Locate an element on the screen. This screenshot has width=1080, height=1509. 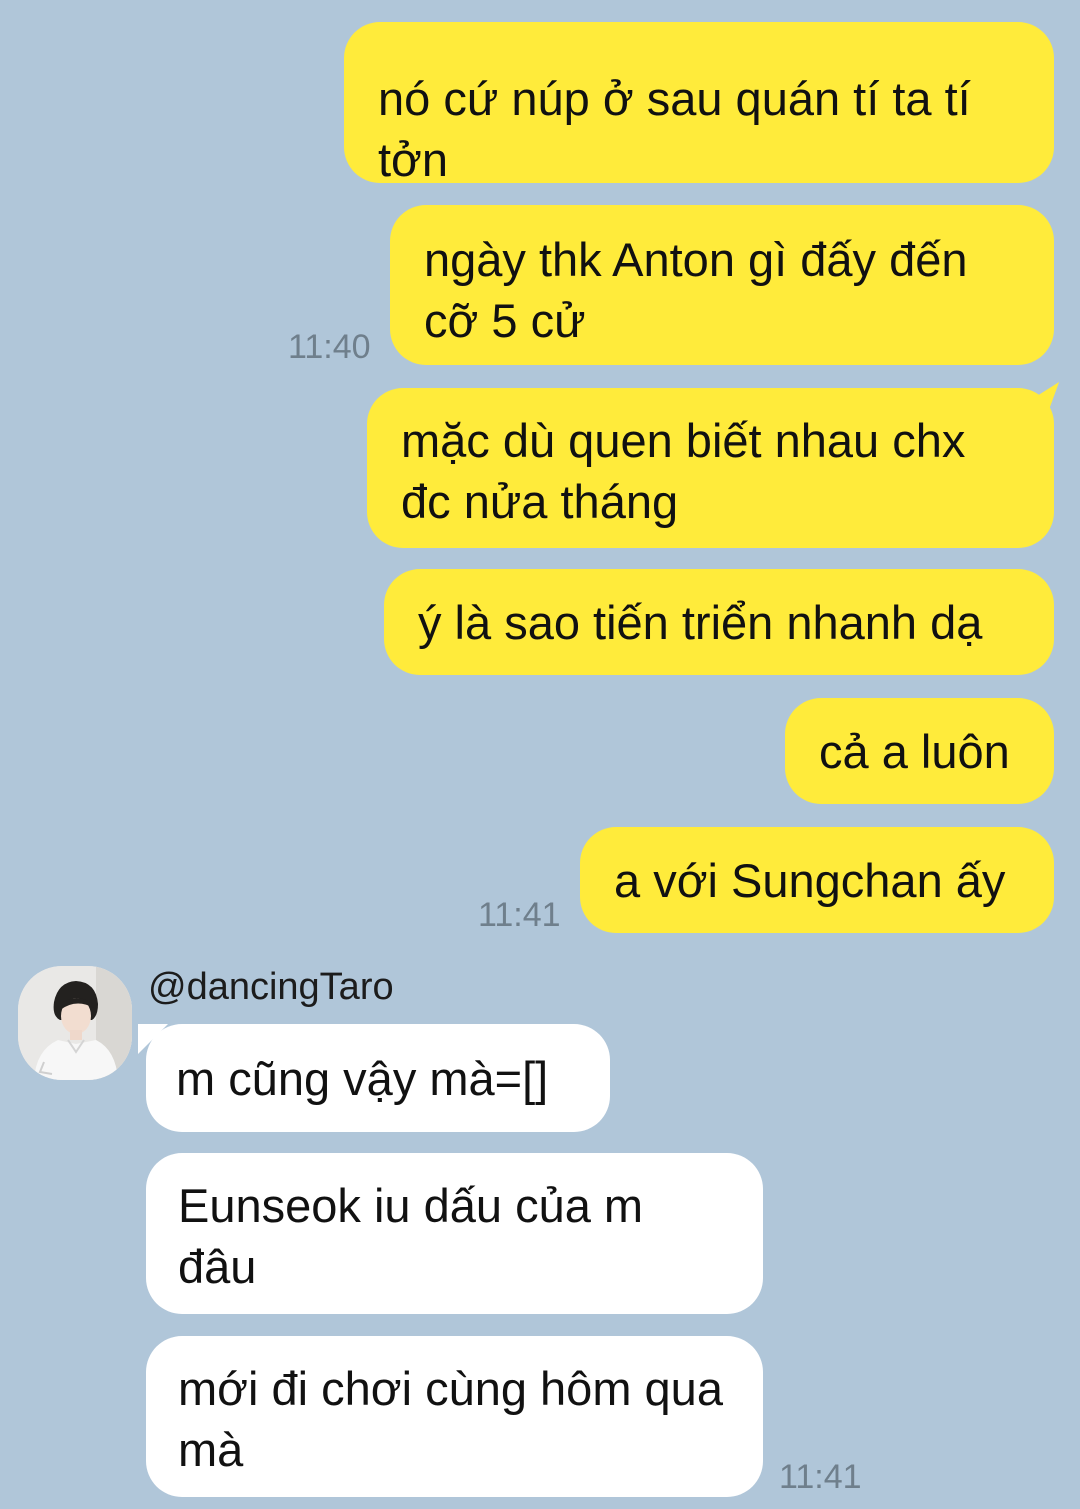
outgoing-message: cả a luôn is located at coordinates (919, 751).